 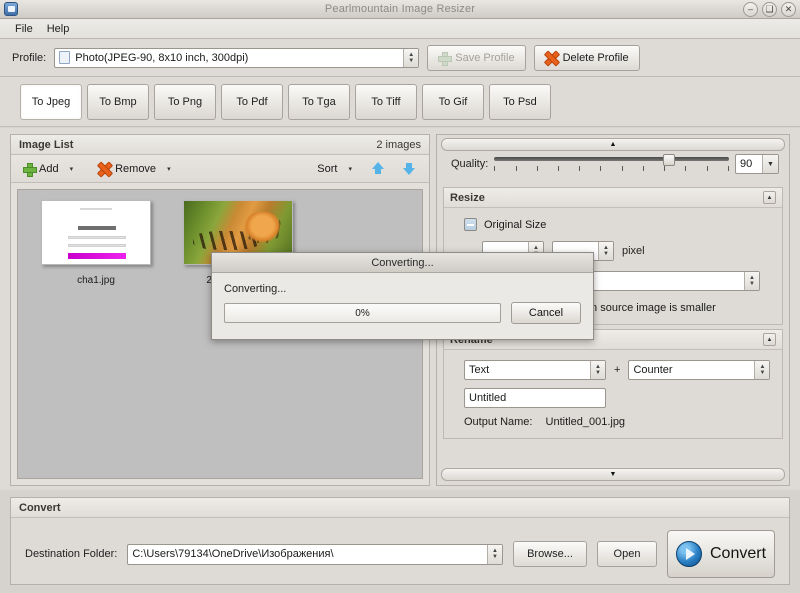 What do you see at coordinates (470, 164) in the screenshot?
I see `quality-label: Quality:` at bounding box center [470, 164].